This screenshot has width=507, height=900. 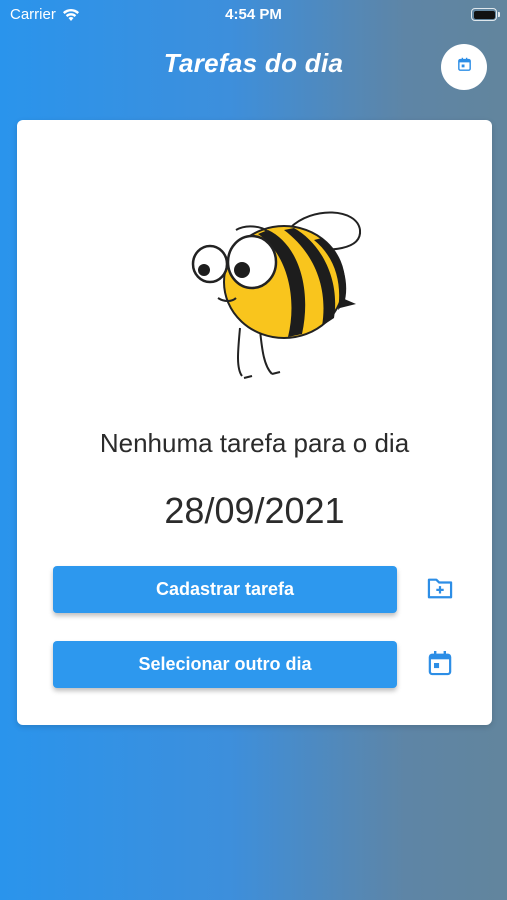 I want to click on page-title: Tarefas do dia, so click(x=253, y=63).